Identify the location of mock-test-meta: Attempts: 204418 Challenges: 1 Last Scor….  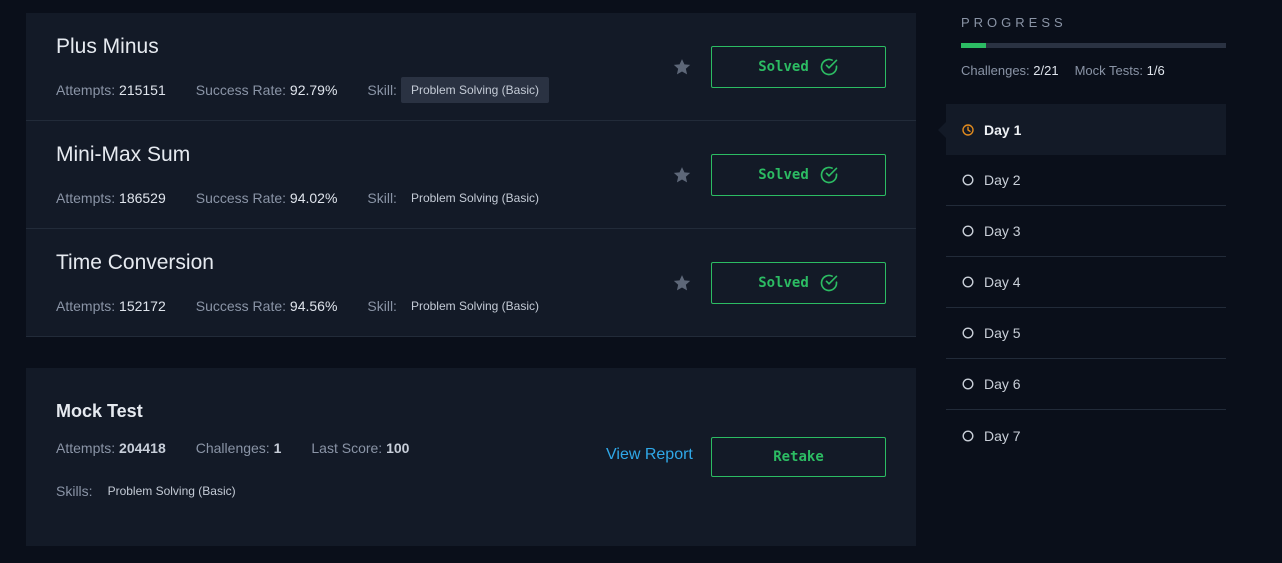
(247, 448).